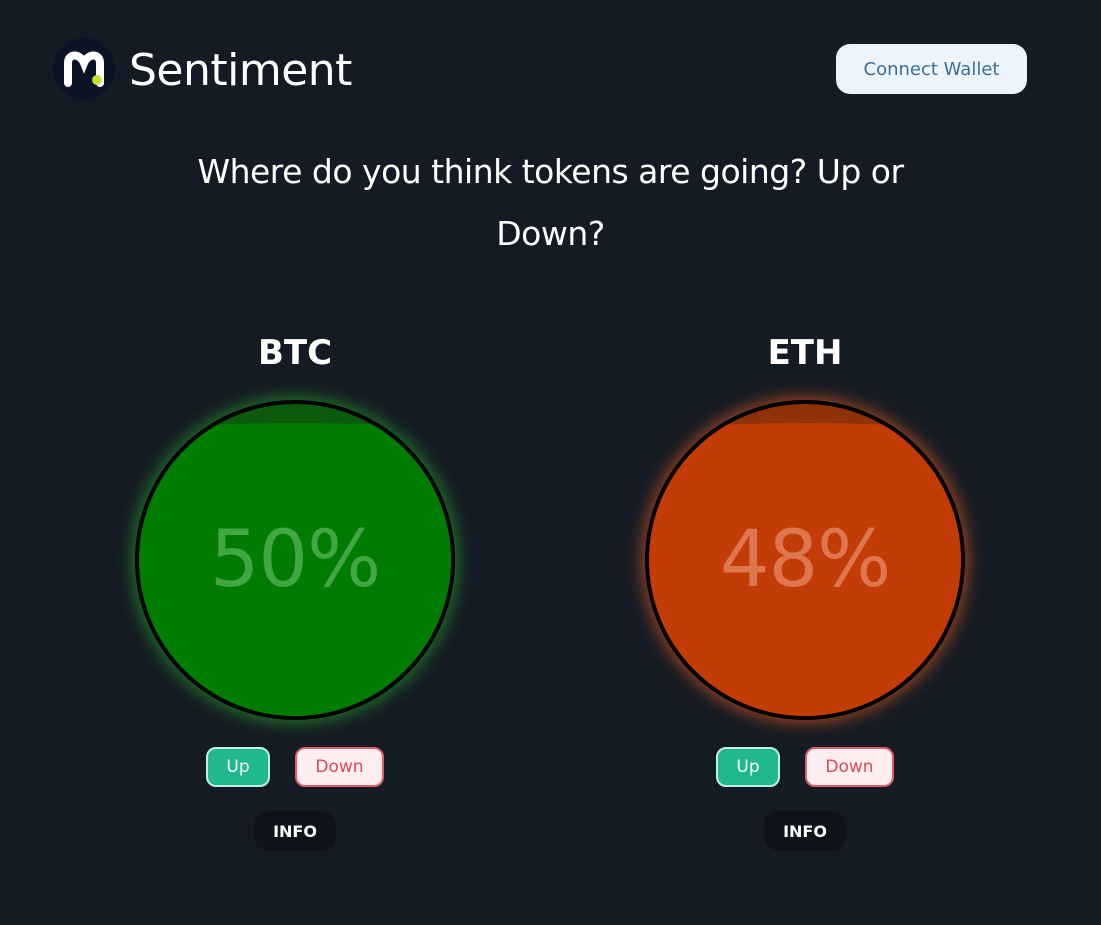 The height and width of the screenshot is (925, 1101). I want to click on sentiment-gauge: 48%, so click(805, 560).